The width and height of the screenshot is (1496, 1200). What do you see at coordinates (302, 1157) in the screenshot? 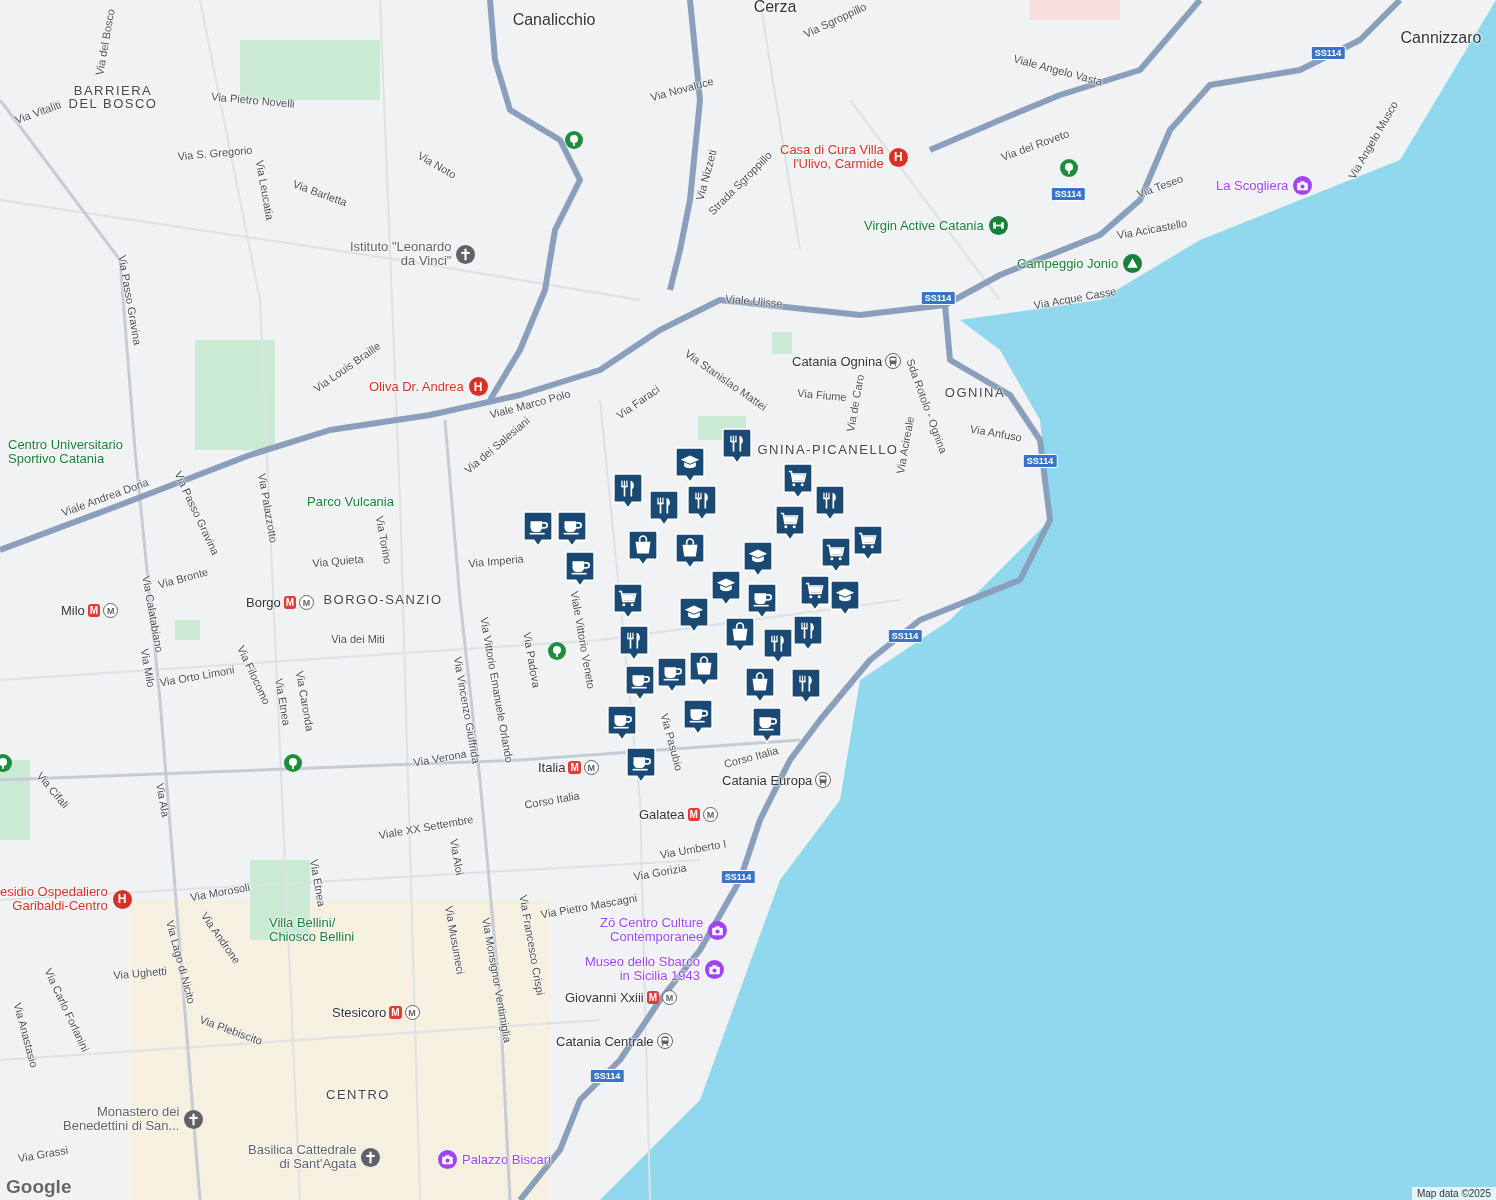
I see `poi-label: Basilica Cattedrale di Sant'Agata` at bounding box center [302, 1157].